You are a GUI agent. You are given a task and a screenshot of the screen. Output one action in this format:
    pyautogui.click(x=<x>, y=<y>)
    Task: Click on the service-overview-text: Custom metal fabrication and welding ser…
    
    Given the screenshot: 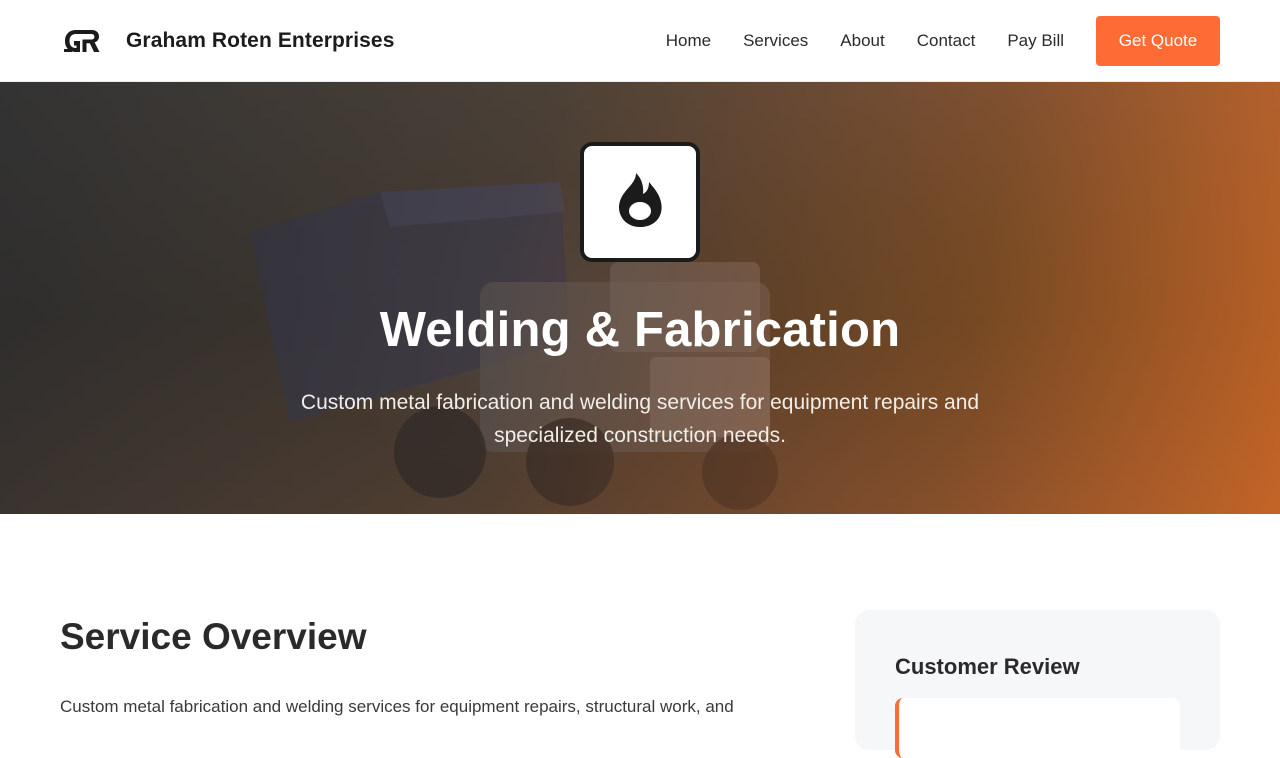 What is the action you would take?
    pyautogui.click(x=397, y=706)
    